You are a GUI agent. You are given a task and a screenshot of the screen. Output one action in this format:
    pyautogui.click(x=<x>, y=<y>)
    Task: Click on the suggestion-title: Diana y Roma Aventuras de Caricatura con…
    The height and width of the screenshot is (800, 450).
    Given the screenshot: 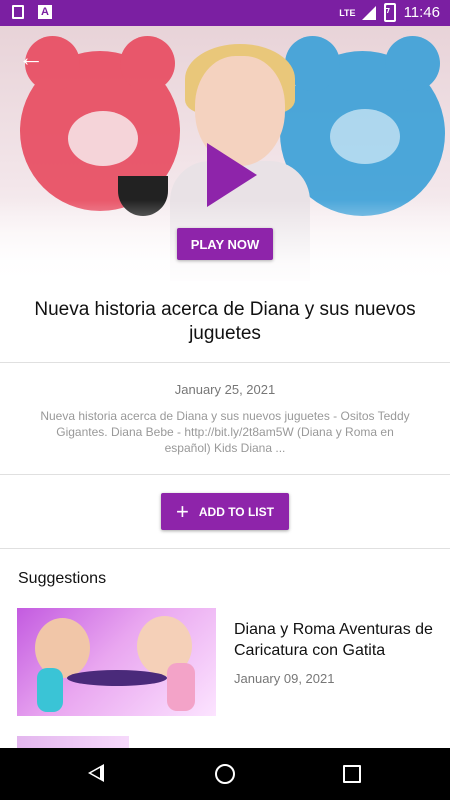 What is the action you would take?
    pyautogui.click(x=333, y=640)
    